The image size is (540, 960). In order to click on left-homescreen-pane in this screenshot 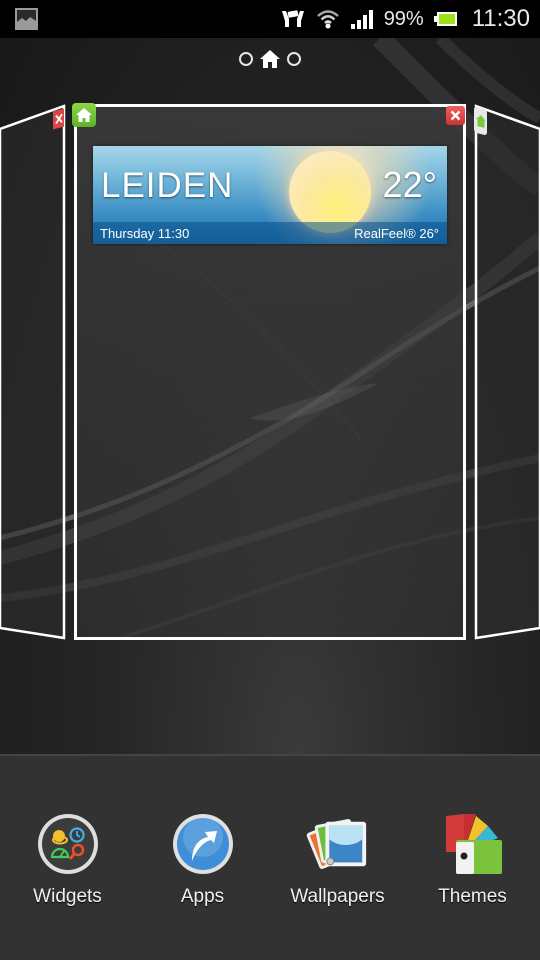, I will do `click(33, 372)`.